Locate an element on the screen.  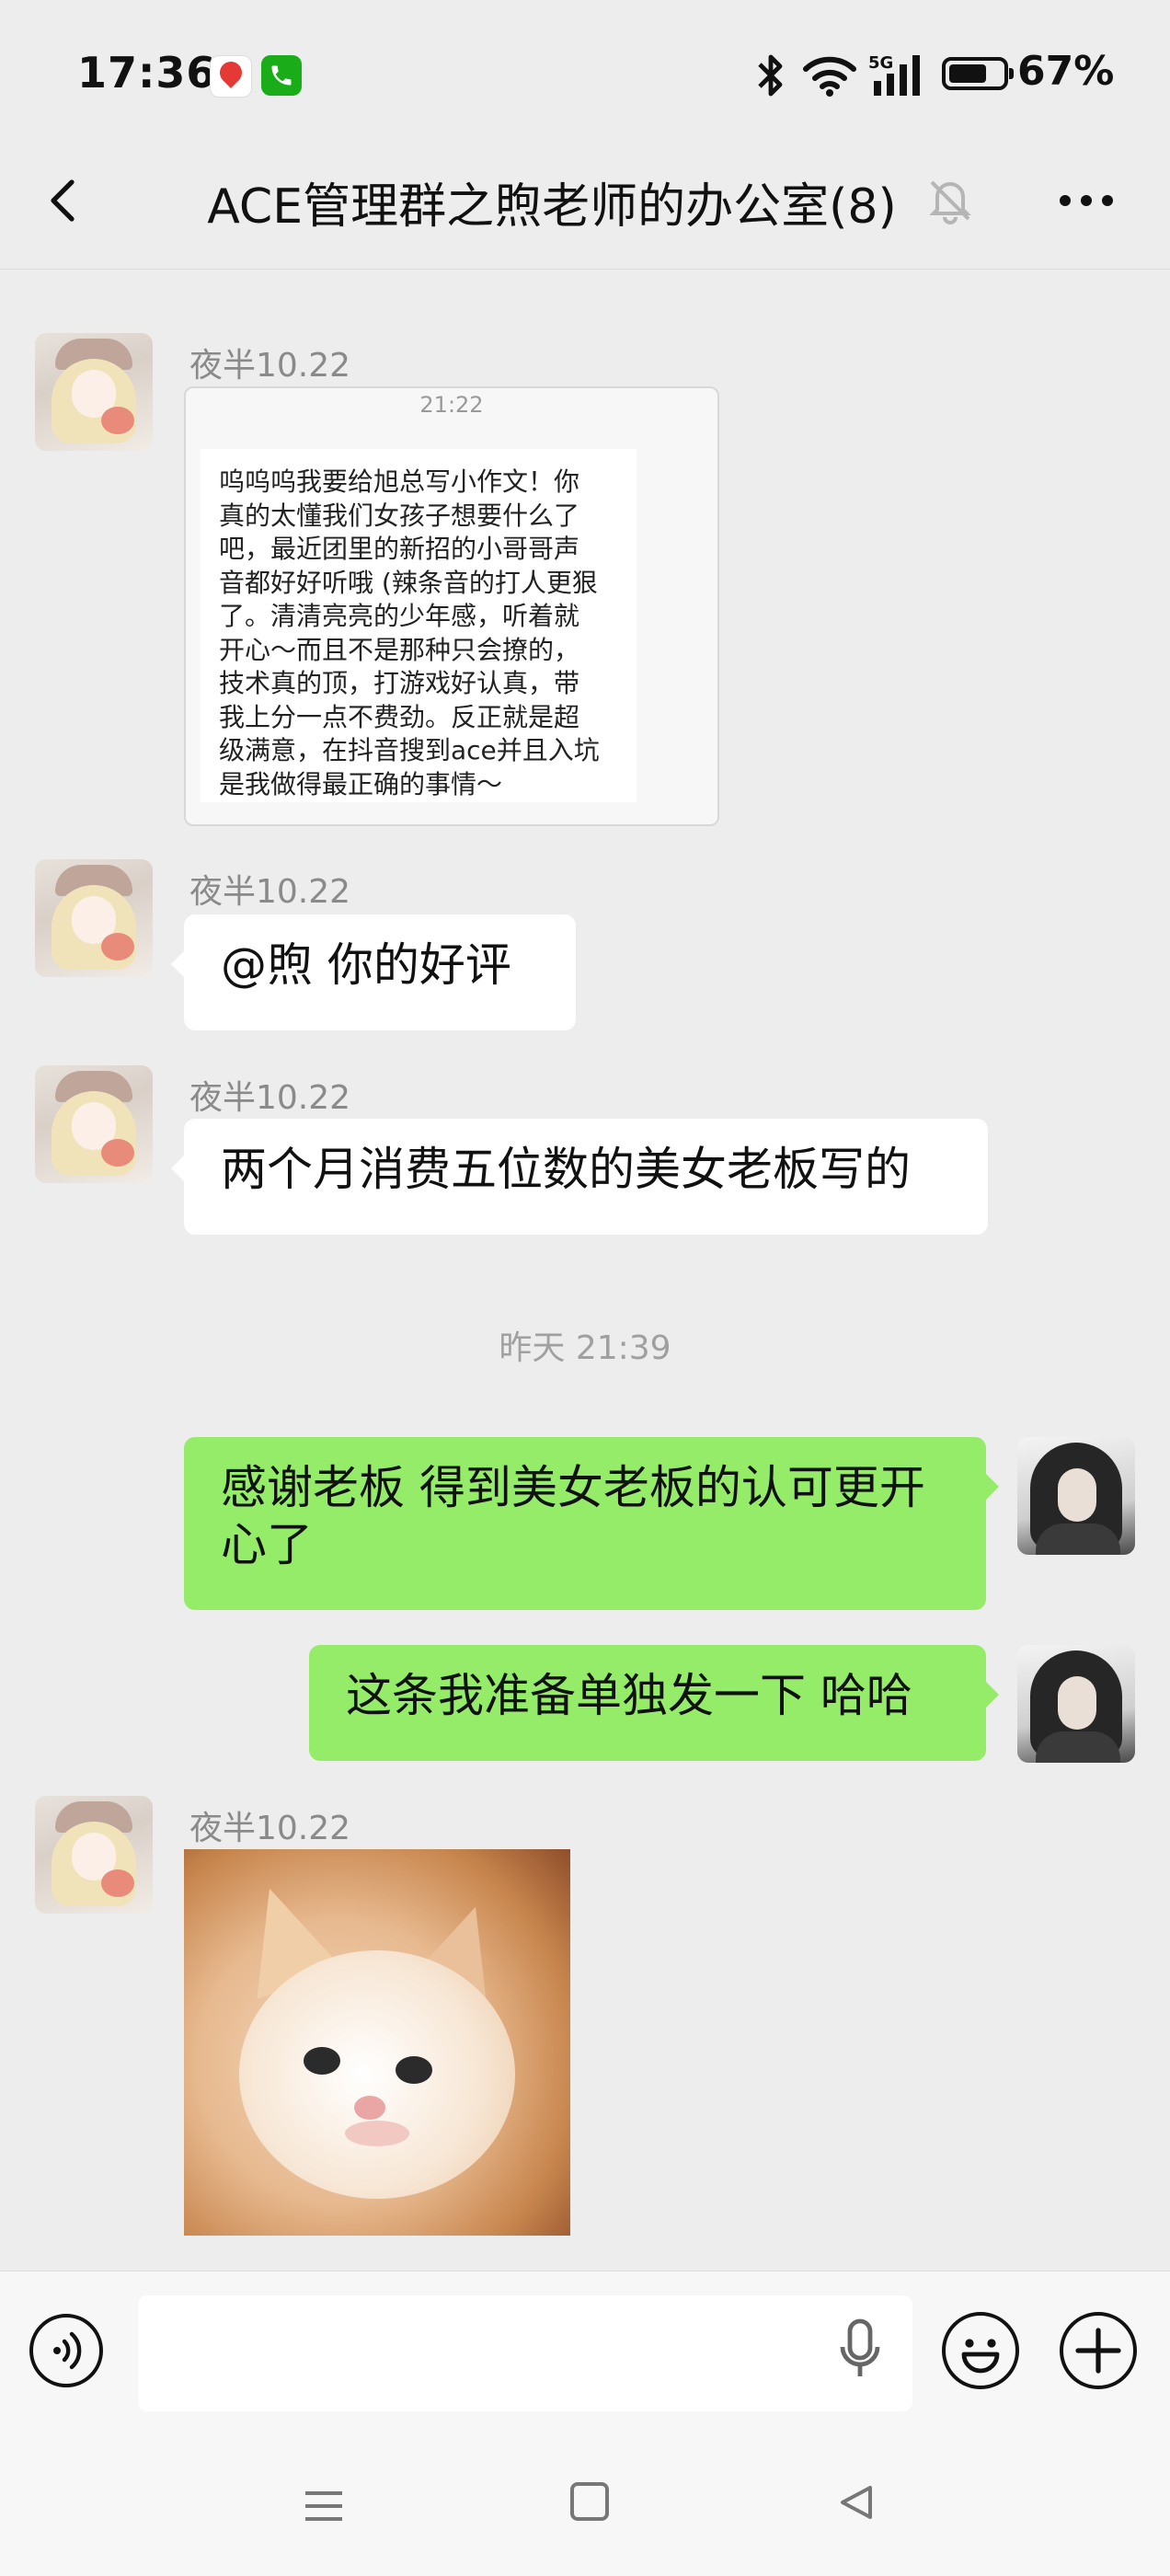
message-bubble: @煦 你的好评 is located at coordinates (373, 972).